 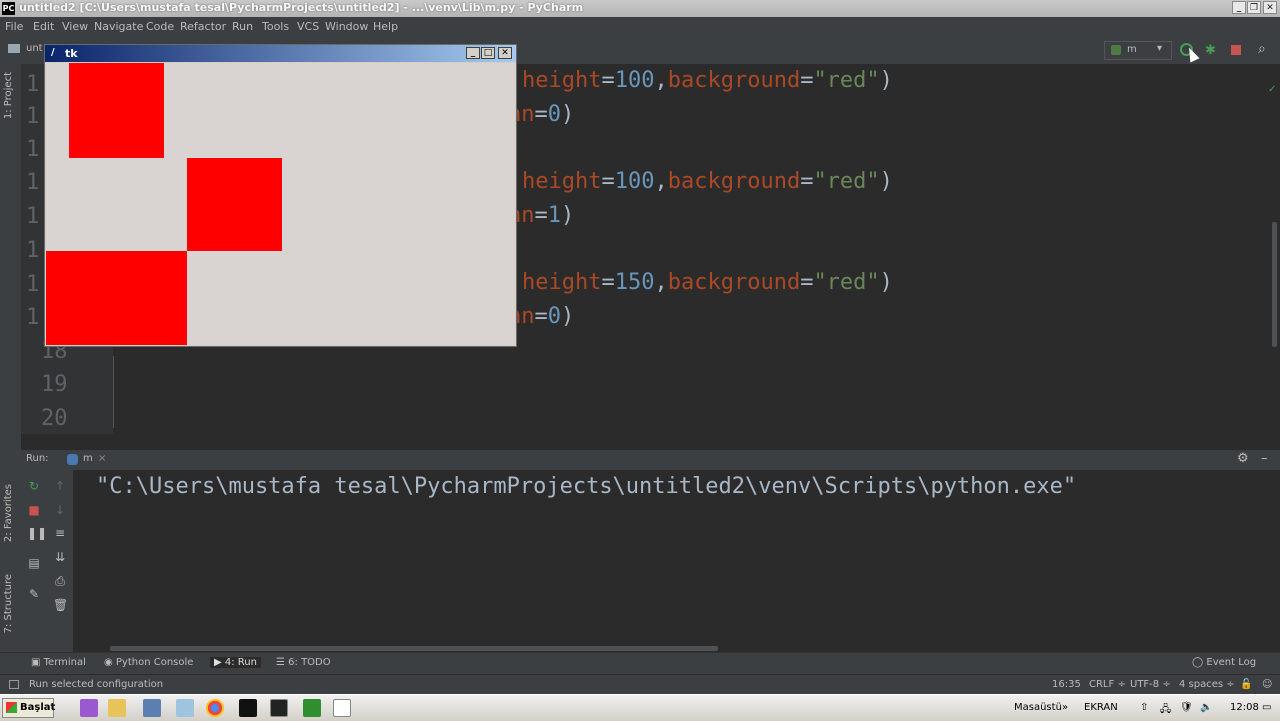 I want to click on shield-icon: 🛡, so click(x=1186, y=707).